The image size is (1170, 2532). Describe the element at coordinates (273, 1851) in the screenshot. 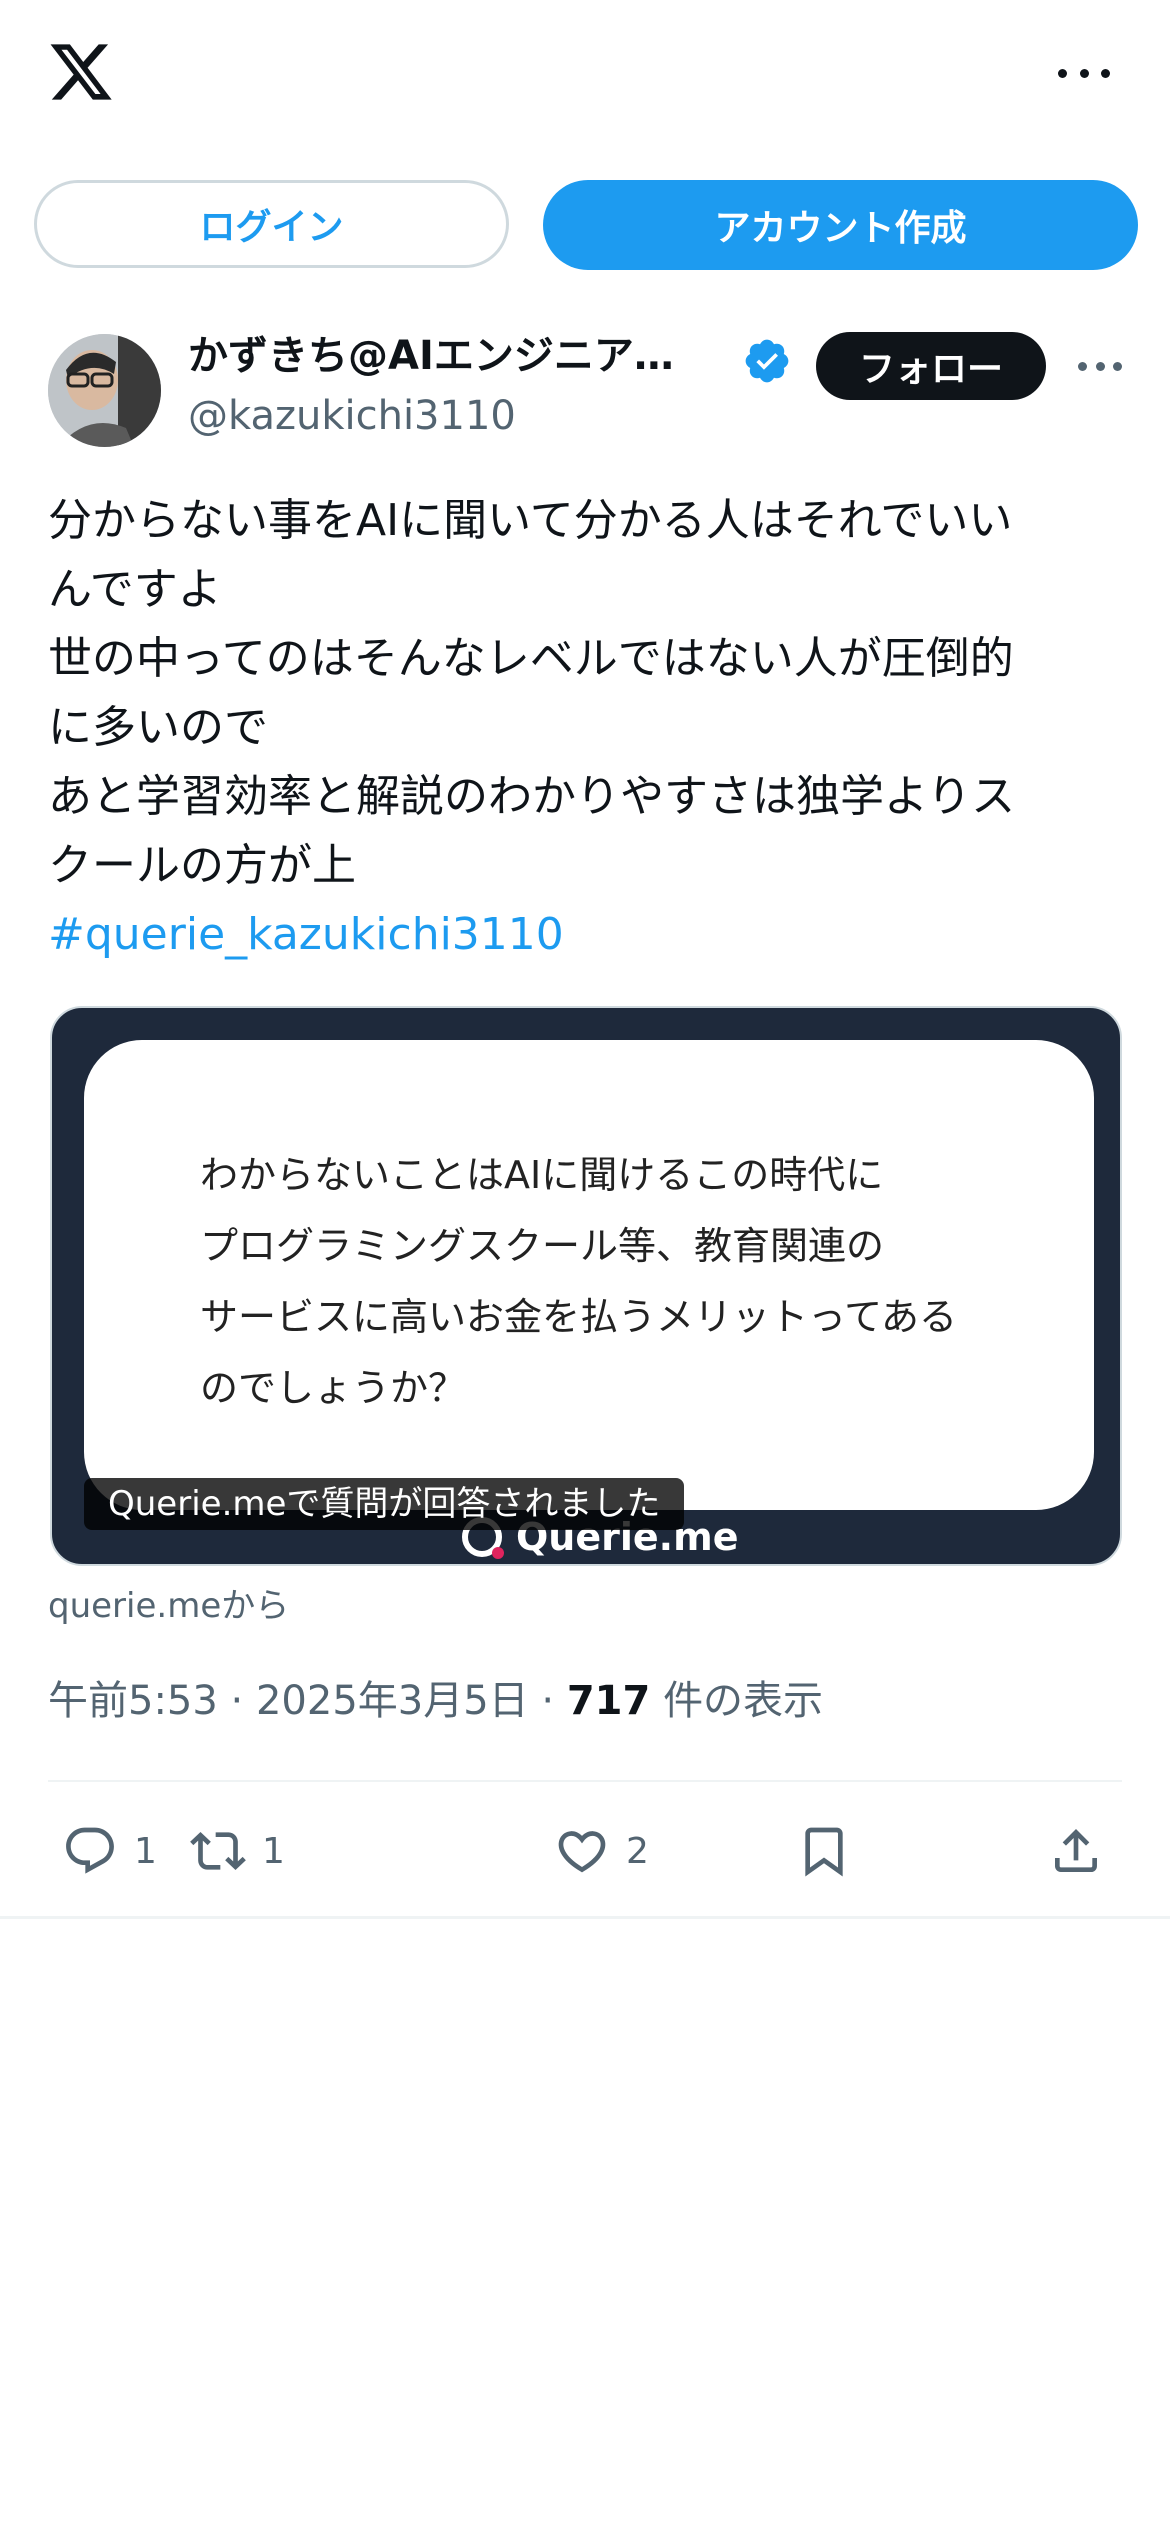

I see `retweet-count: 1` at that location.